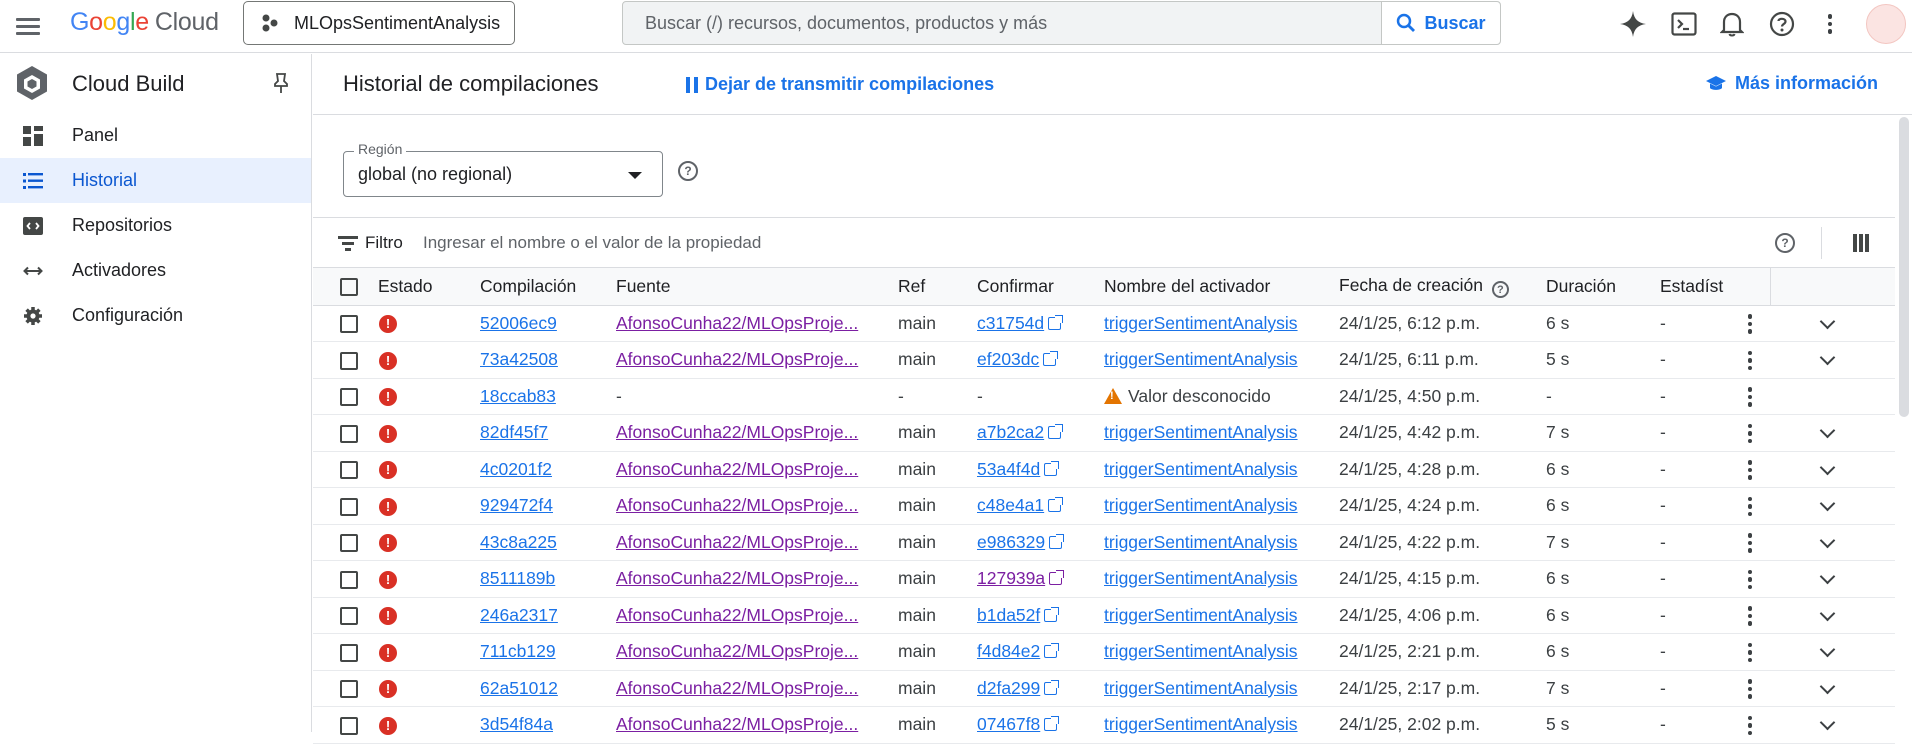  Describe the element at coordinates (1010, 505) in the screenshot. I see `commit-link: c48e4a1` at that location.